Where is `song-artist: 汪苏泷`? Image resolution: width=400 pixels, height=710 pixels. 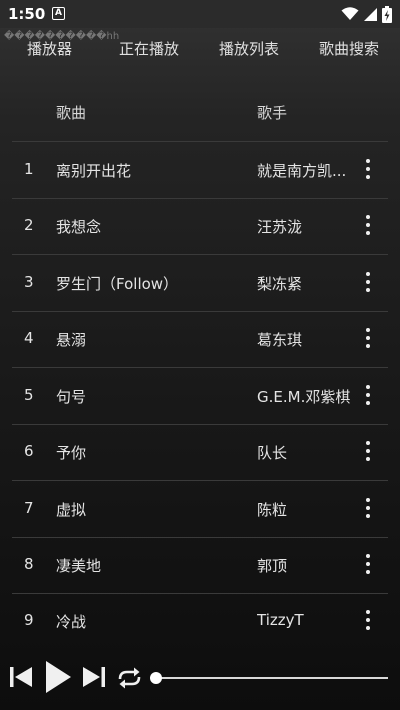 song-artist: 汪苏泷 is located at coordinates (280, 227).